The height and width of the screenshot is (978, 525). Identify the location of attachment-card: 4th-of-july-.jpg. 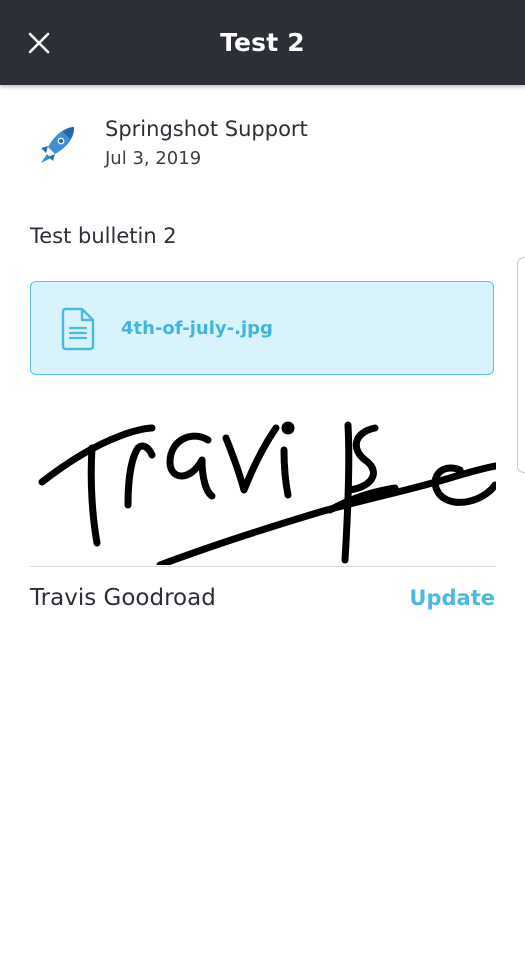
(262, 328).